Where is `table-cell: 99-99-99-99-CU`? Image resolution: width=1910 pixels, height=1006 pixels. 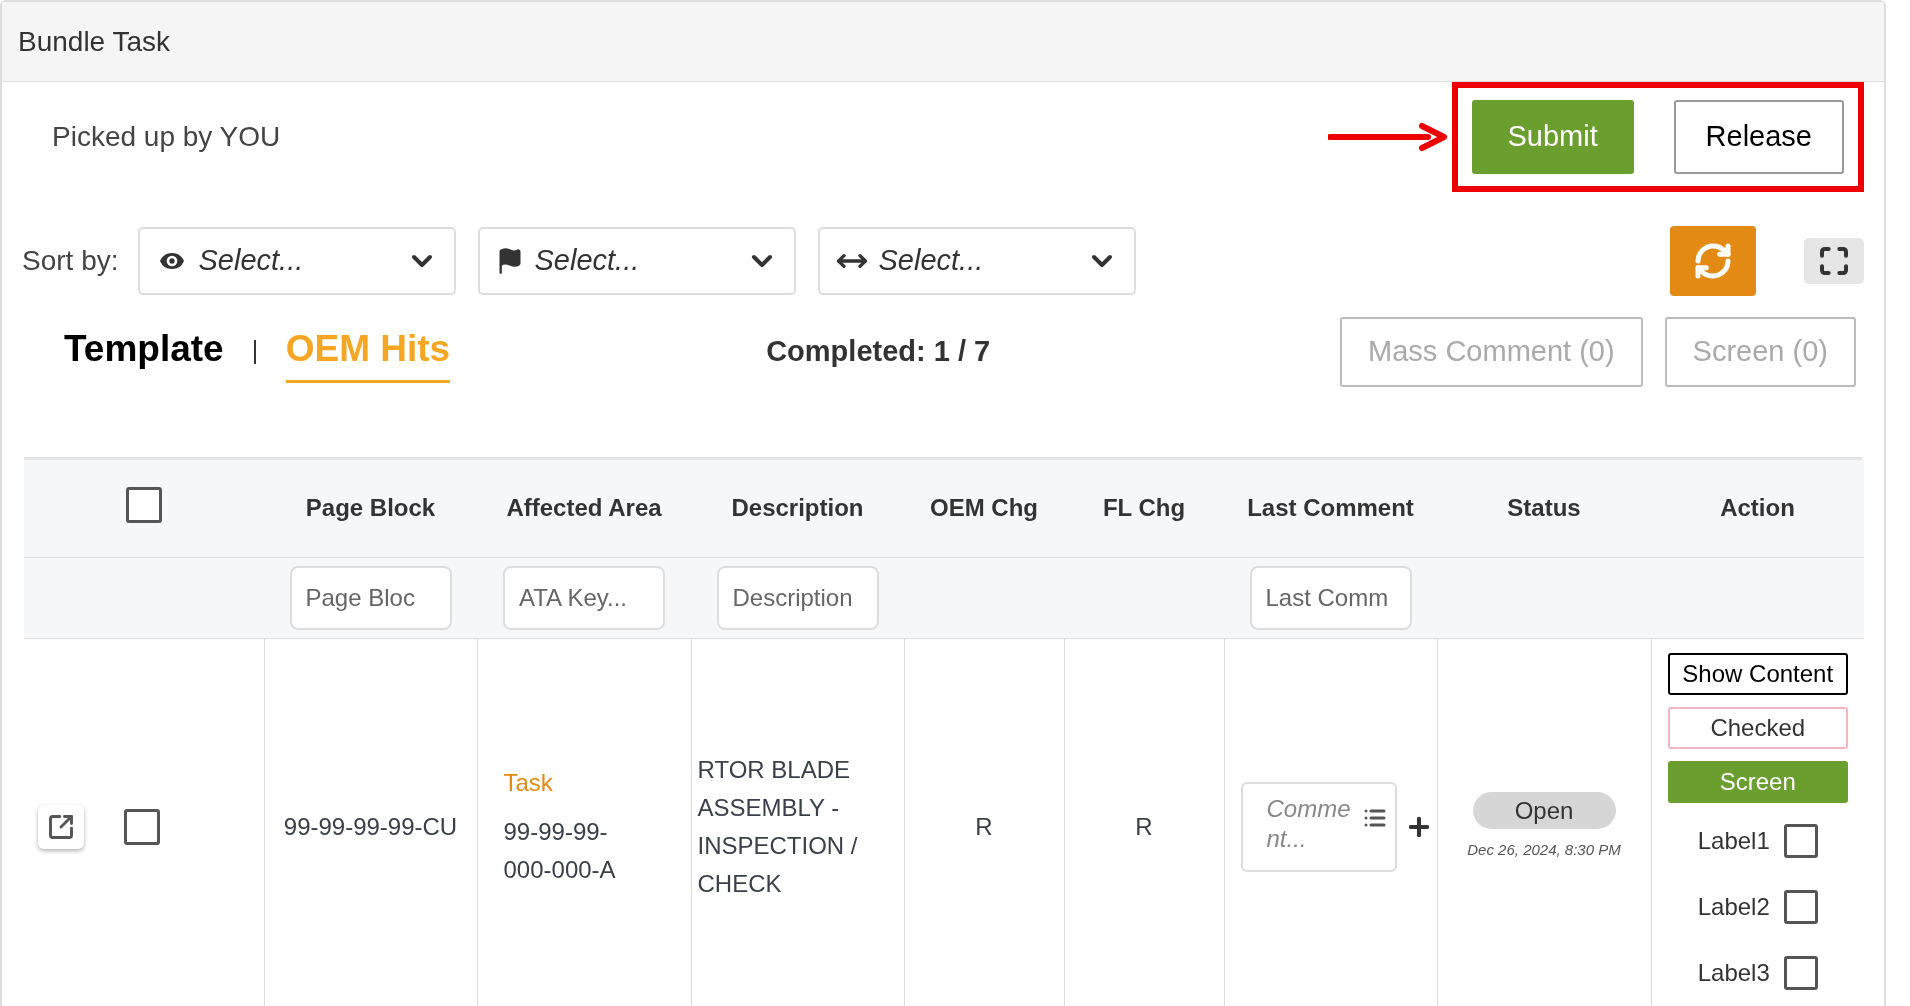
table-cell: 99-99-99-99-CU is located at coordinates (370, 826).